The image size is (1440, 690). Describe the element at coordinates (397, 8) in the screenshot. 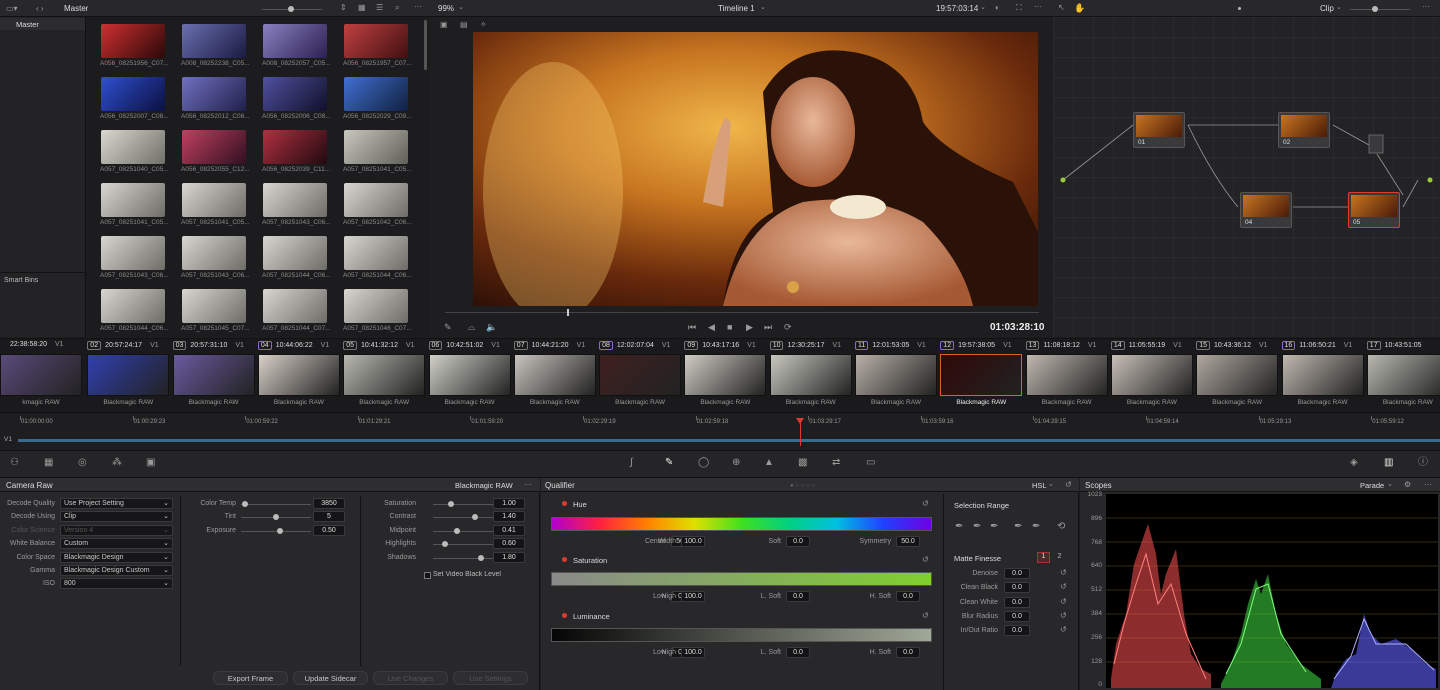

I see `search-icon: ⌕` at that location.